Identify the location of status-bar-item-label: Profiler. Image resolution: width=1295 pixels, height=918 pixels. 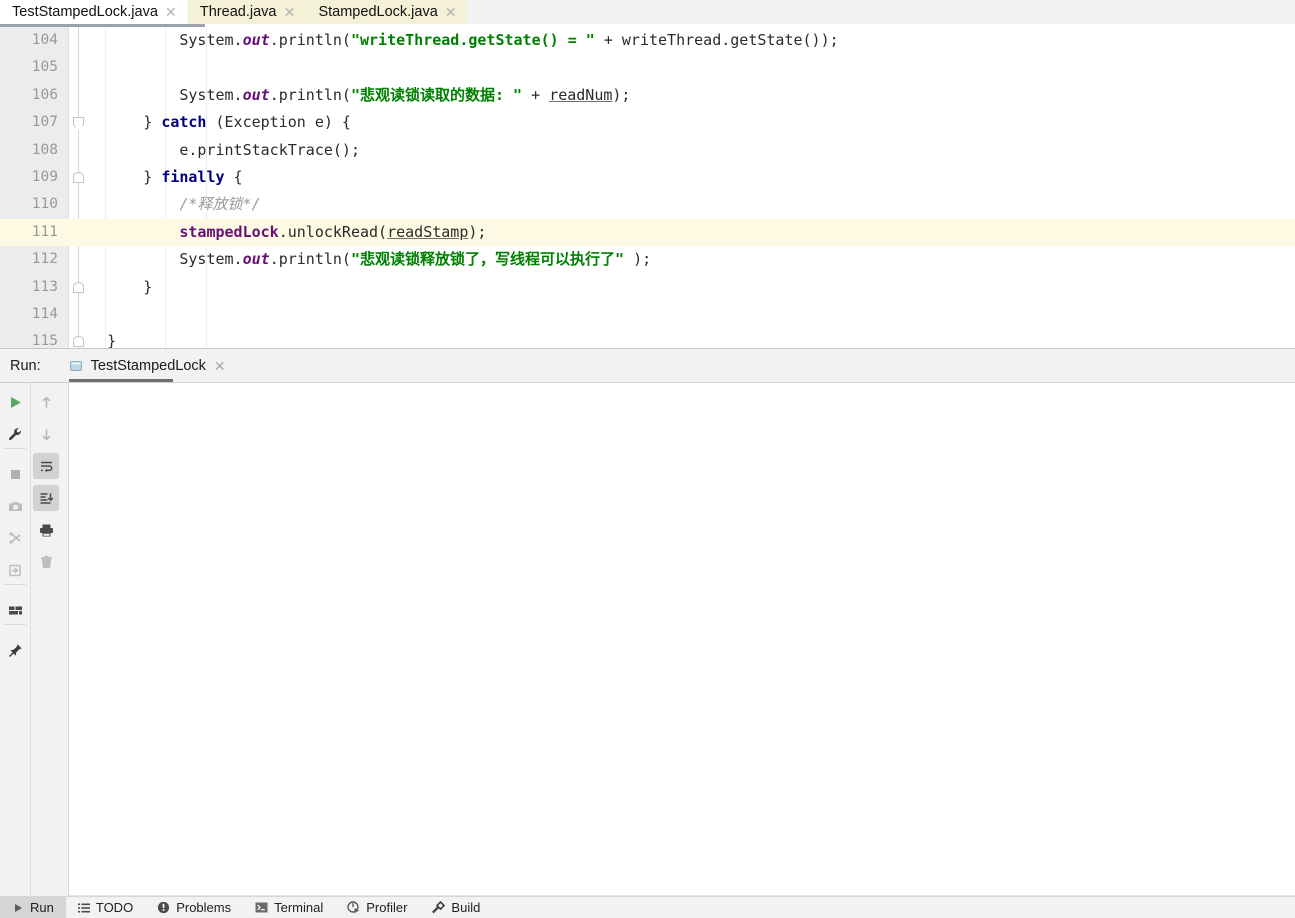
(387, 907).